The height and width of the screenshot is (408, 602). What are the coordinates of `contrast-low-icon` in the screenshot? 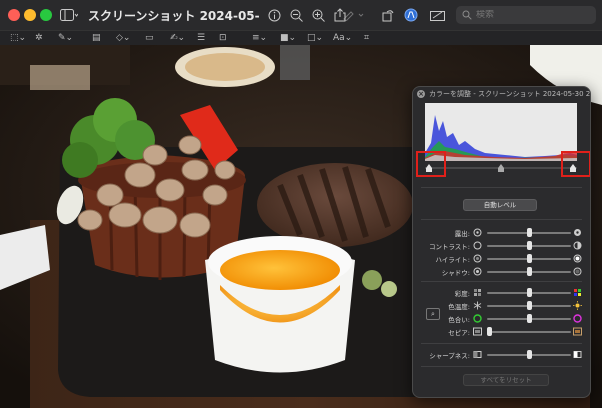 It's located at (477, 245).